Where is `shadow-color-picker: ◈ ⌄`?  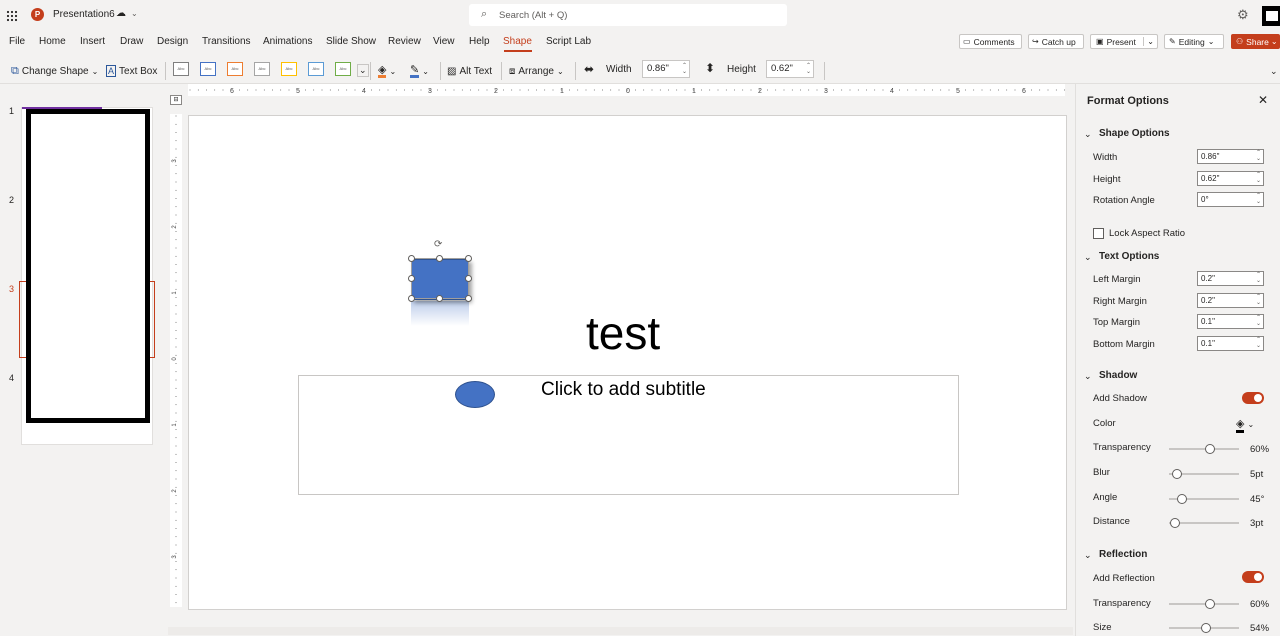 shadow-color-picker: ◈ ⌄ is located at coordinates (1245, 423).